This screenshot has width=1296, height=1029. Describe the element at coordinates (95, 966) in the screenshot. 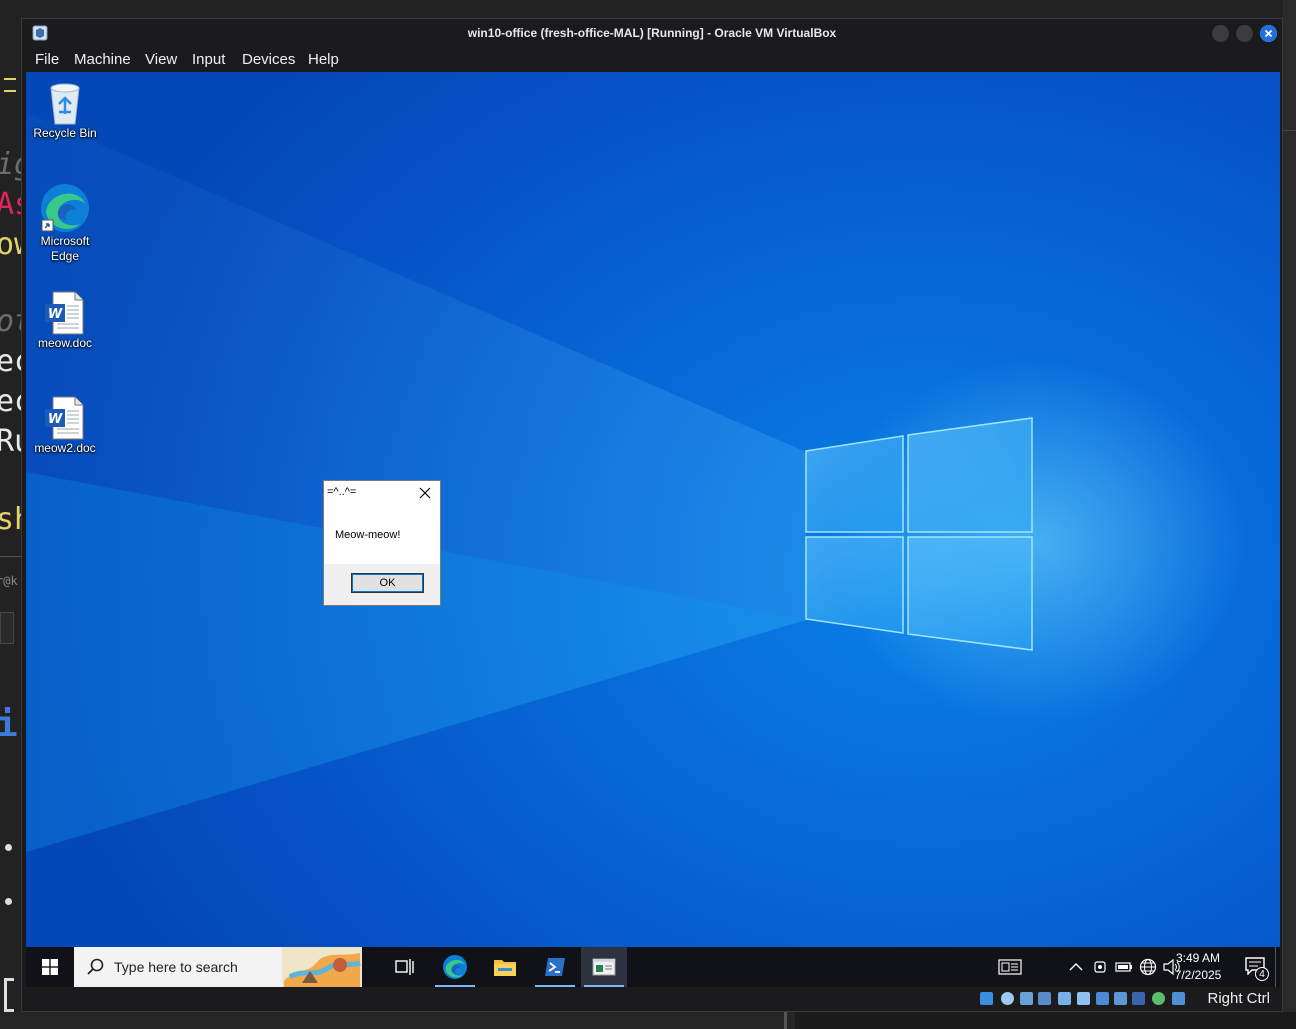

I see `search-icon` at that location.